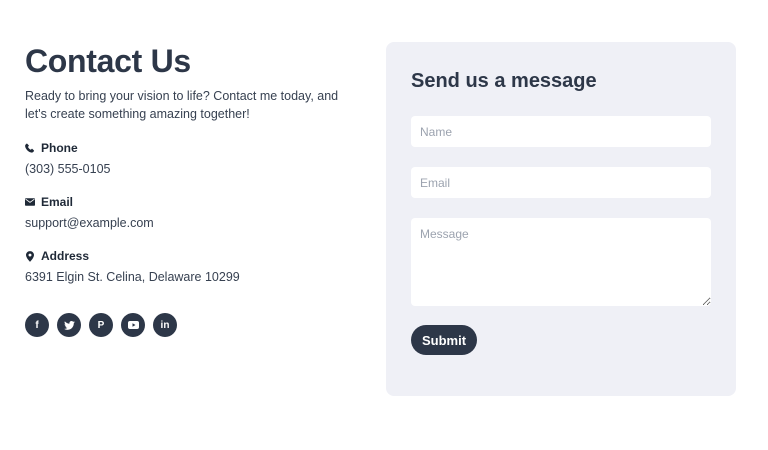 The image size is (768, 450). I want to click on email-label: Email, so click(57, 202).